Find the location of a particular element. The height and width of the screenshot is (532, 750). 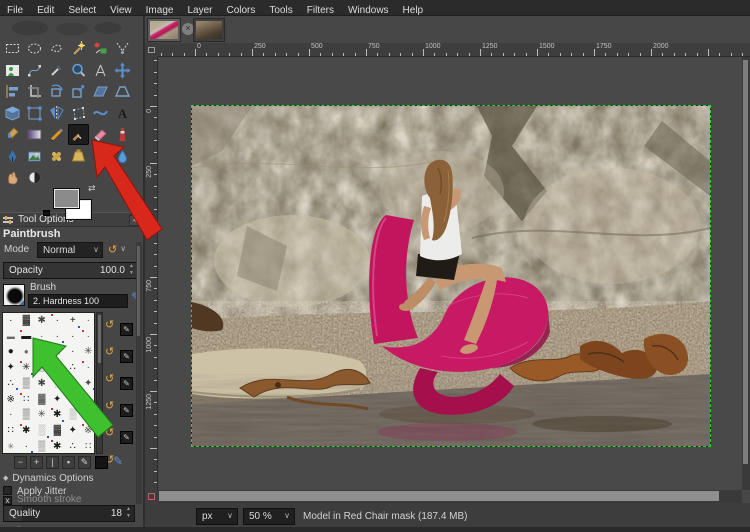

opacity-slider: Opacity 100.0 ▲ ▼ is located at coordinates (70, 270).